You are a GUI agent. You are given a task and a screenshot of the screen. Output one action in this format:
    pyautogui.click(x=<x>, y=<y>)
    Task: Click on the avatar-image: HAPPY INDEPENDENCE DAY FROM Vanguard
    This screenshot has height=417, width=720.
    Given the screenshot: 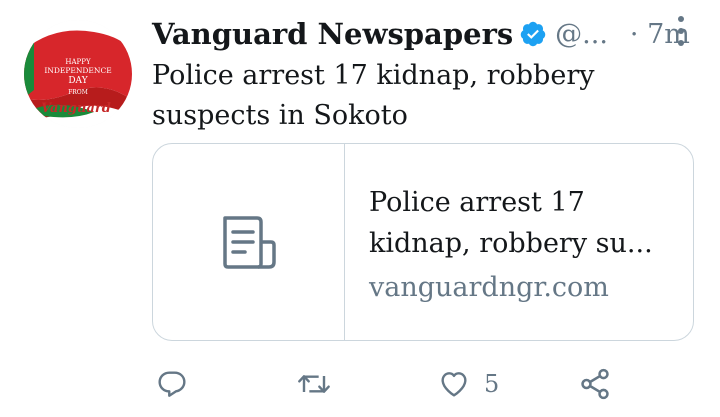 What is the action you would take?
    pyautogui.click(x=78, y=74)
    